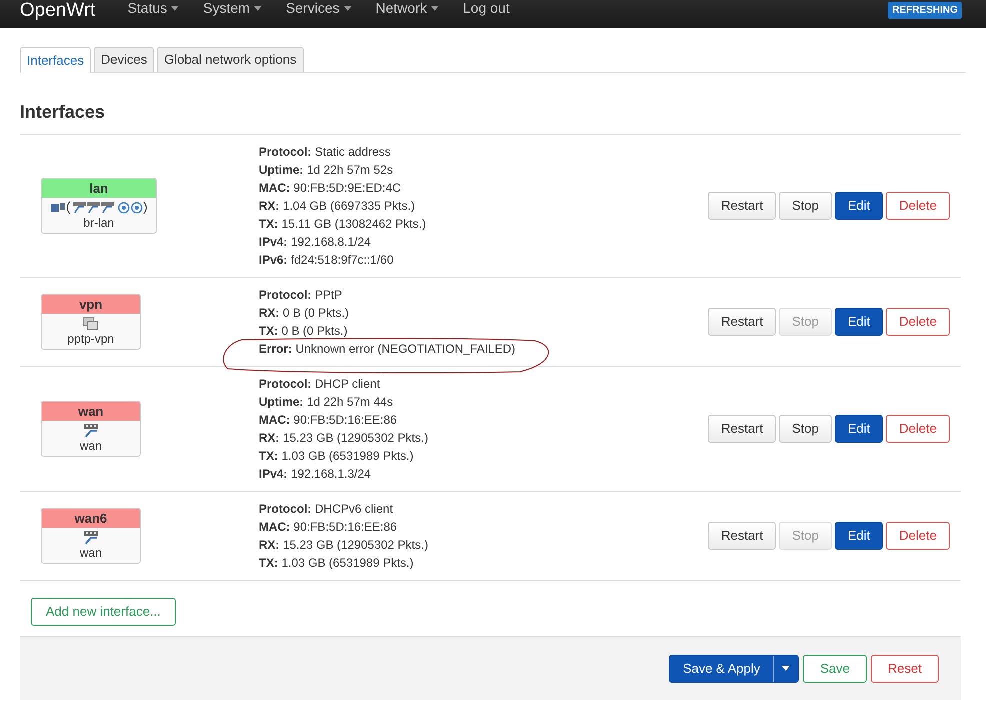 The width and height of the screenshot is (986, 726). I want to click on detail-line: TX: 0 B (0 Pkts.), so click(304, 331).